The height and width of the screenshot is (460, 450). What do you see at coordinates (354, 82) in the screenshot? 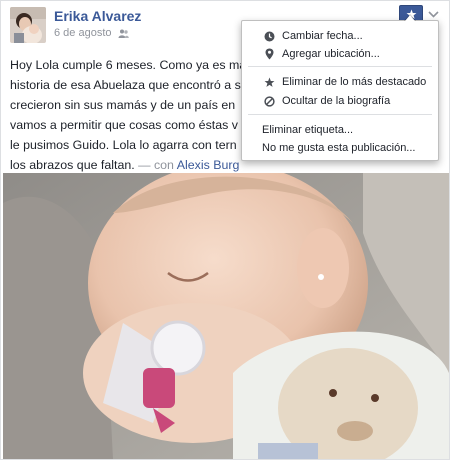
I see `menu-item-label: Eliminar de lo más destacado` at bounding box center [354, 82].